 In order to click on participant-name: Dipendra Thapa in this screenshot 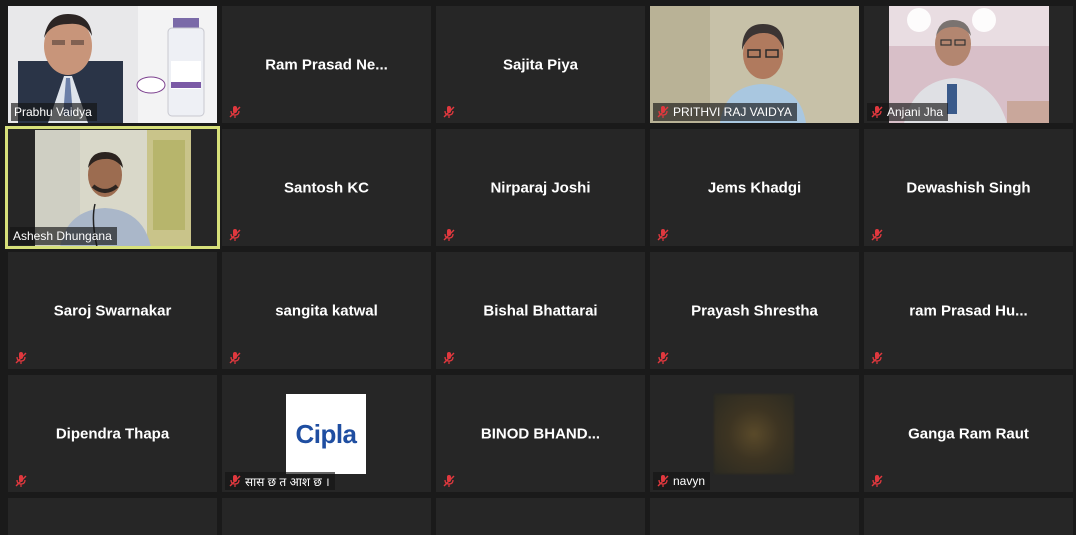, I will do `click(112, 433)`.